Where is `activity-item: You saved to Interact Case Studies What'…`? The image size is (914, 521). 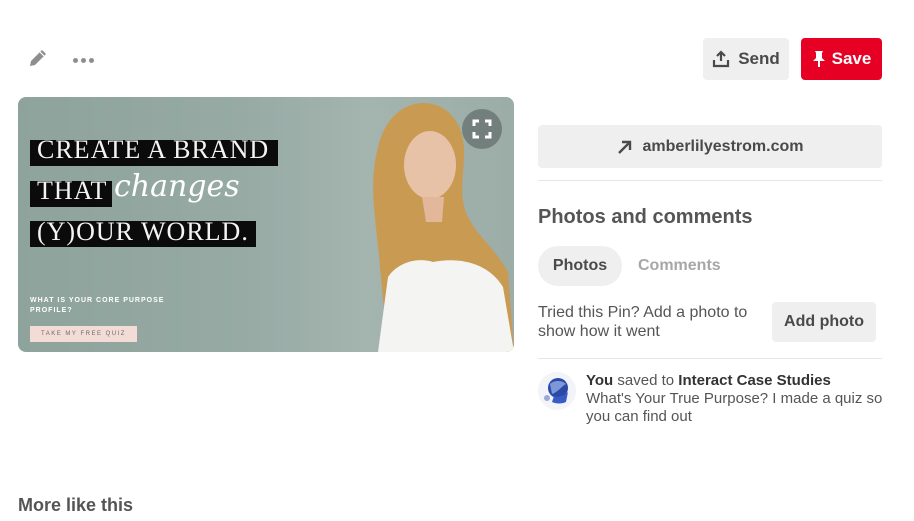
activity-item: You saved to Interact Case Studies What'… is located at coordinates (736, 399).